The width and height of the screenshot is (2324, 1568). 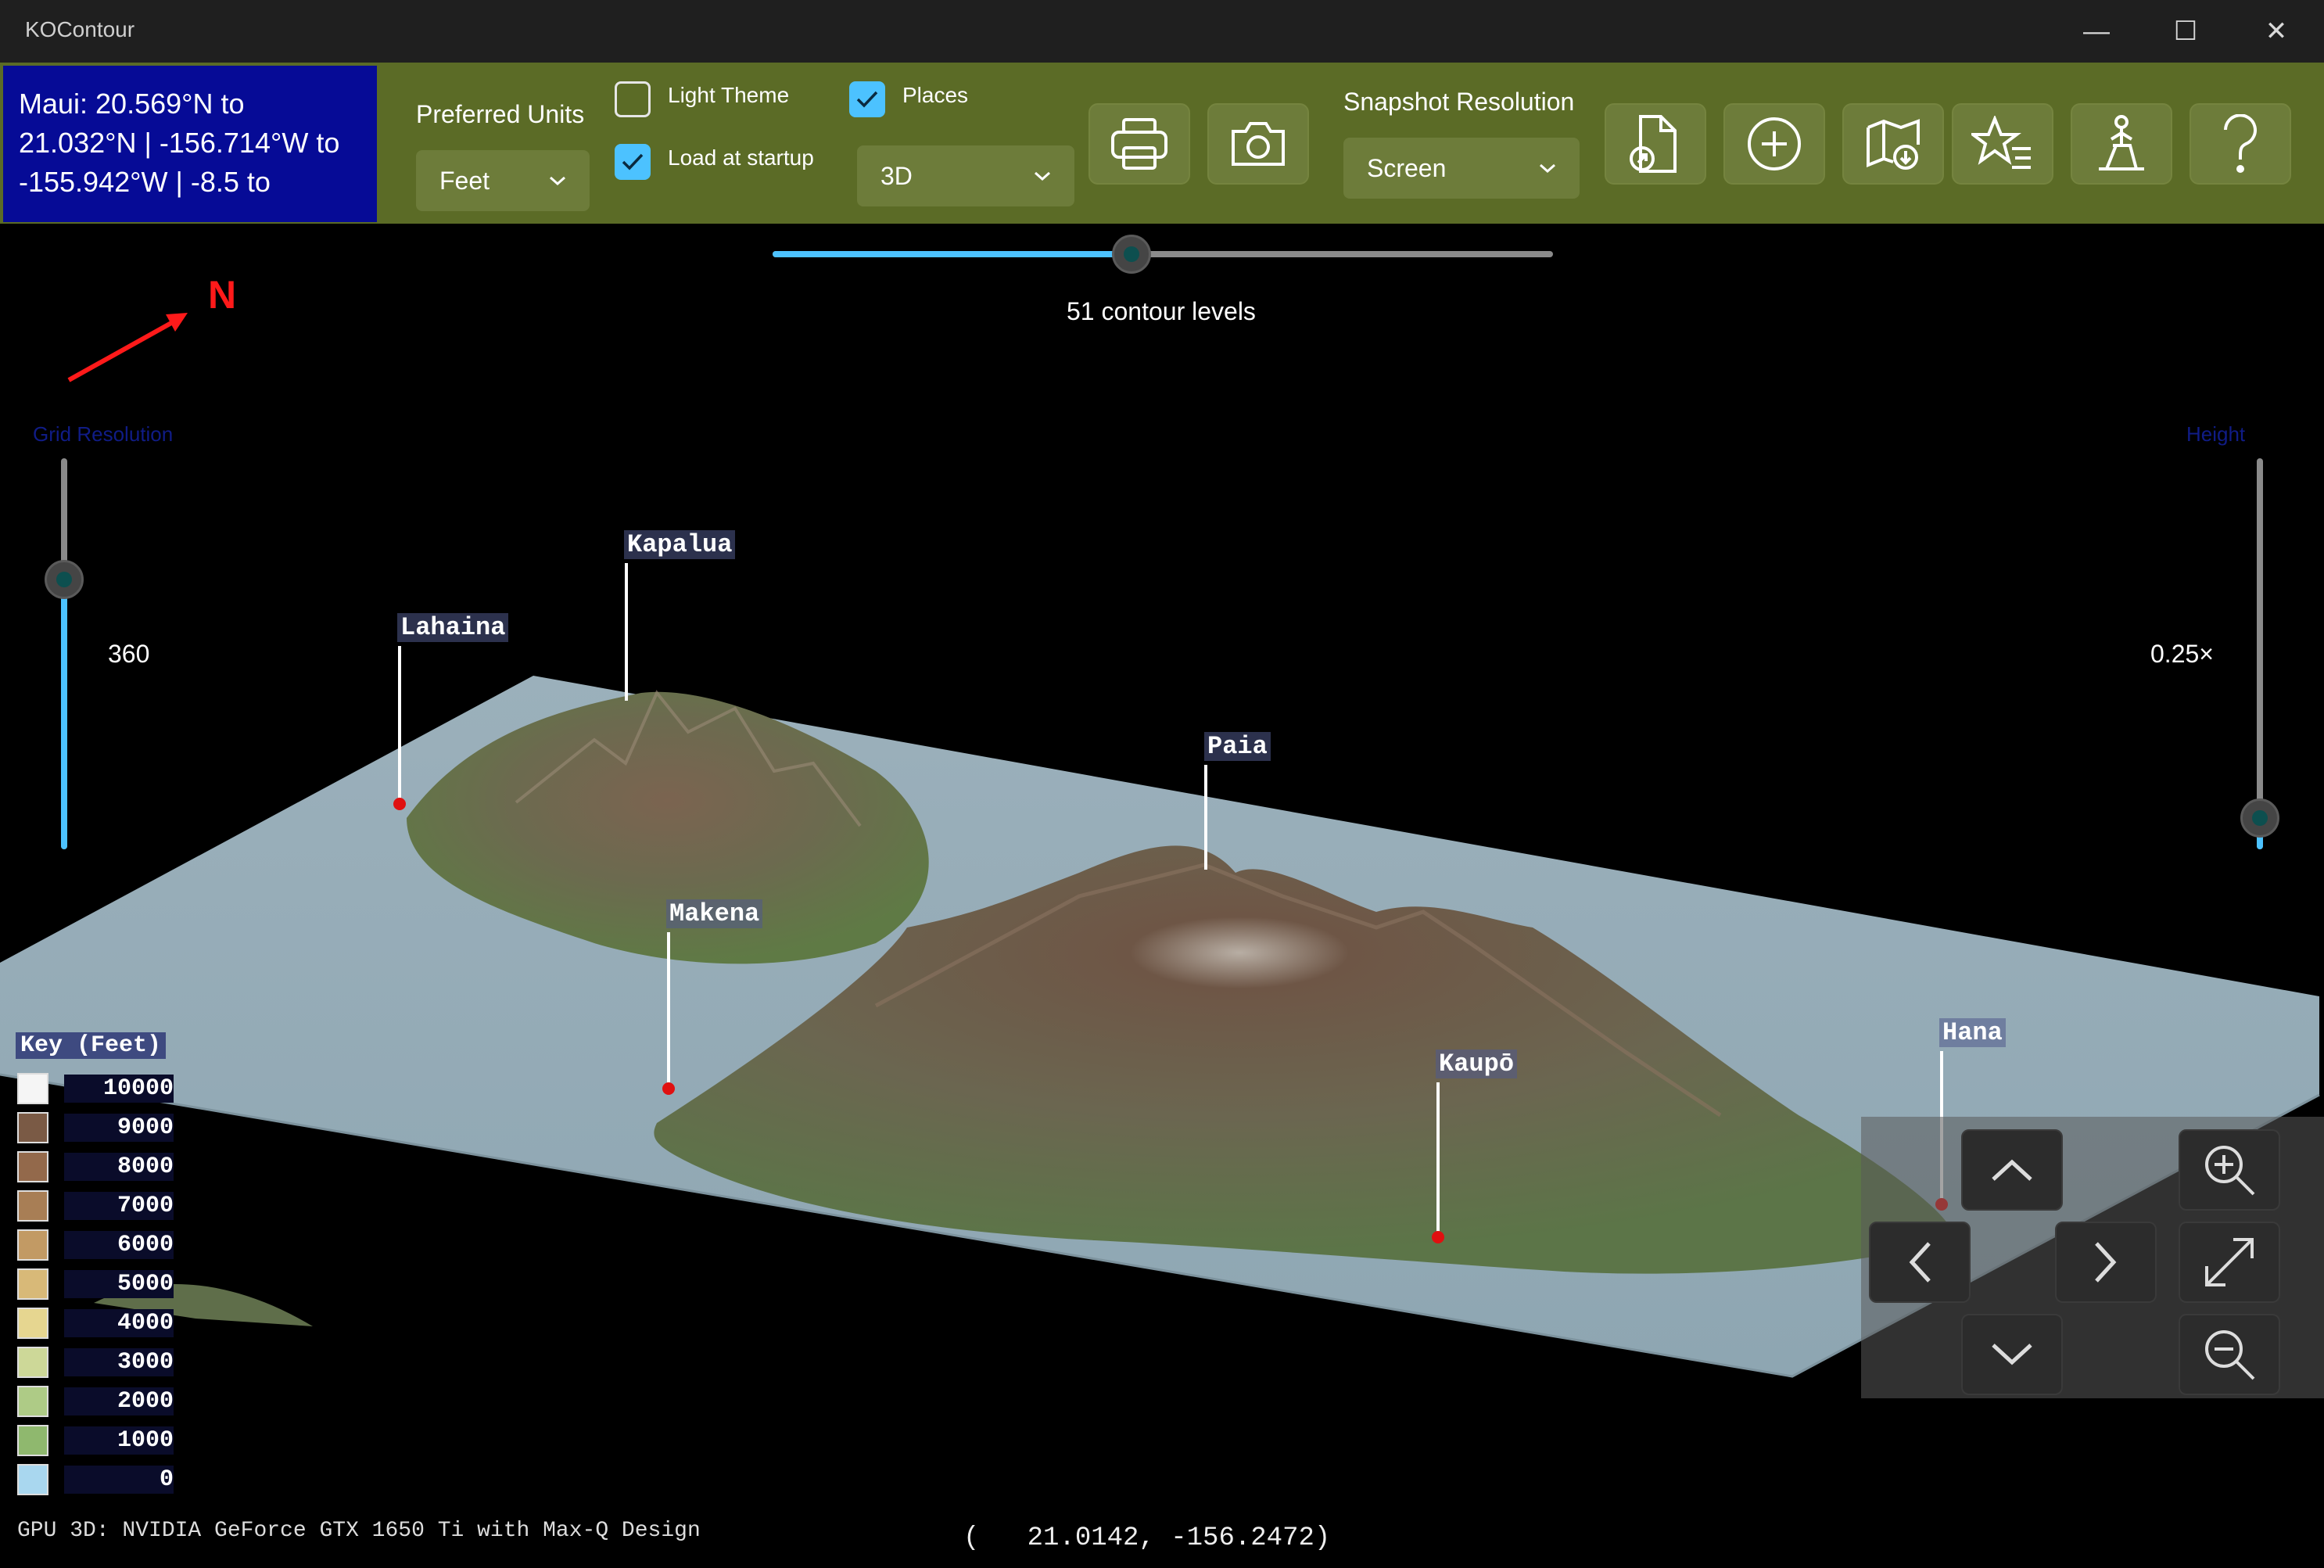 I want to click on load-at-startup-checkbox, so click(x=633, y=162).